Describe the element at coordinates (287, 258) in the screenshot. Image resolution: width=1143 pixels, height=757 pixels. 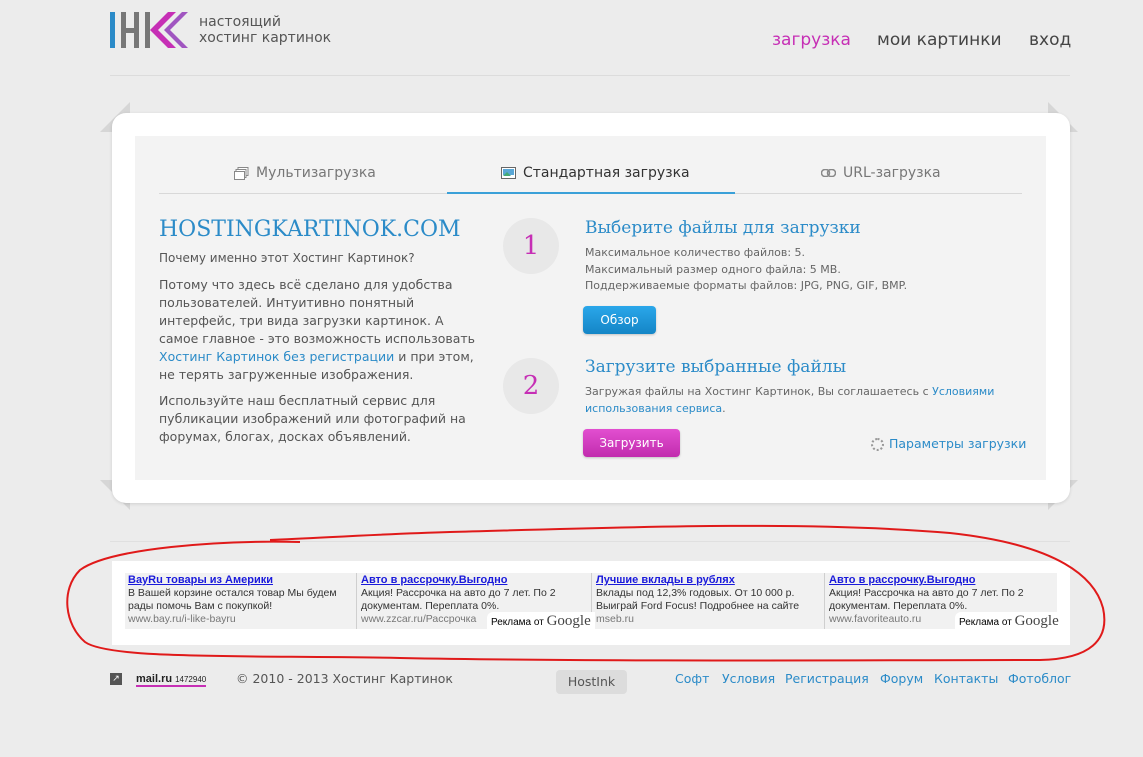
I see `intro-question: Почему именно этот Хостинг Картинок?` at that location.